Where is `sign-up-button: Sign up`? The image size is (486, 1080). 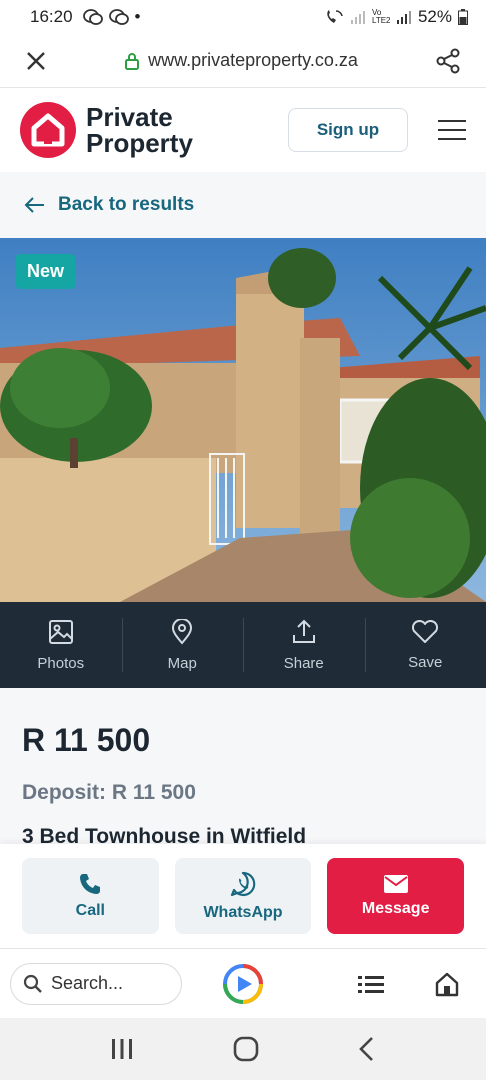
sign-up-button: Sign up is located at coordinates (348, 130).